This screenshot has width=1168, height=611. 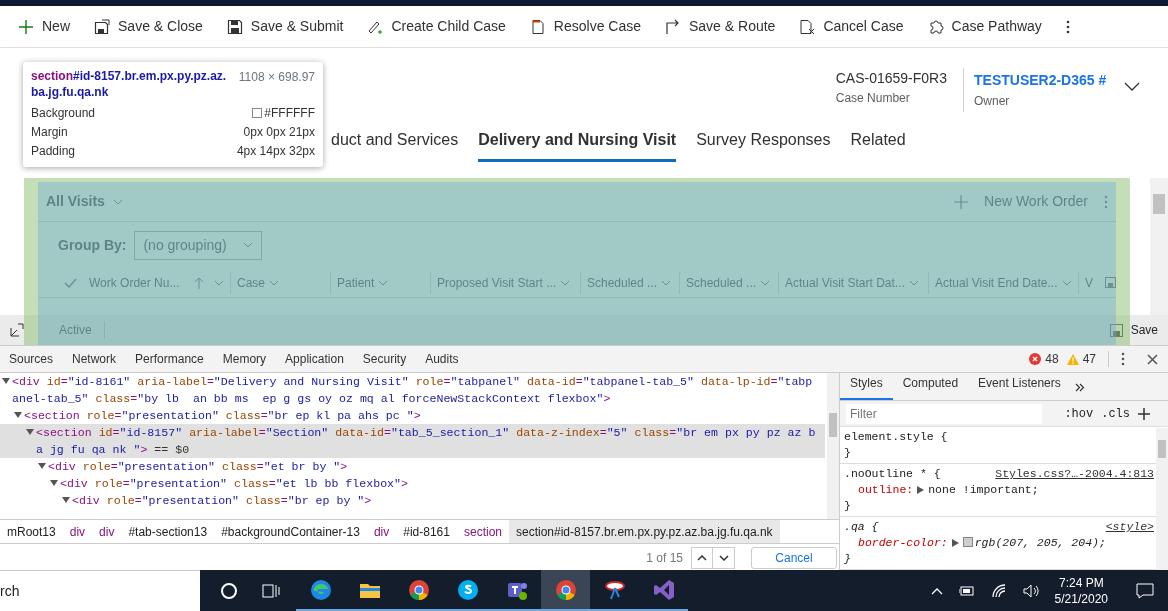 What do you see at coordinates (1129, 527) in the screenshot?
I see `source-link: <style>` at bounding box center [1129, 527].